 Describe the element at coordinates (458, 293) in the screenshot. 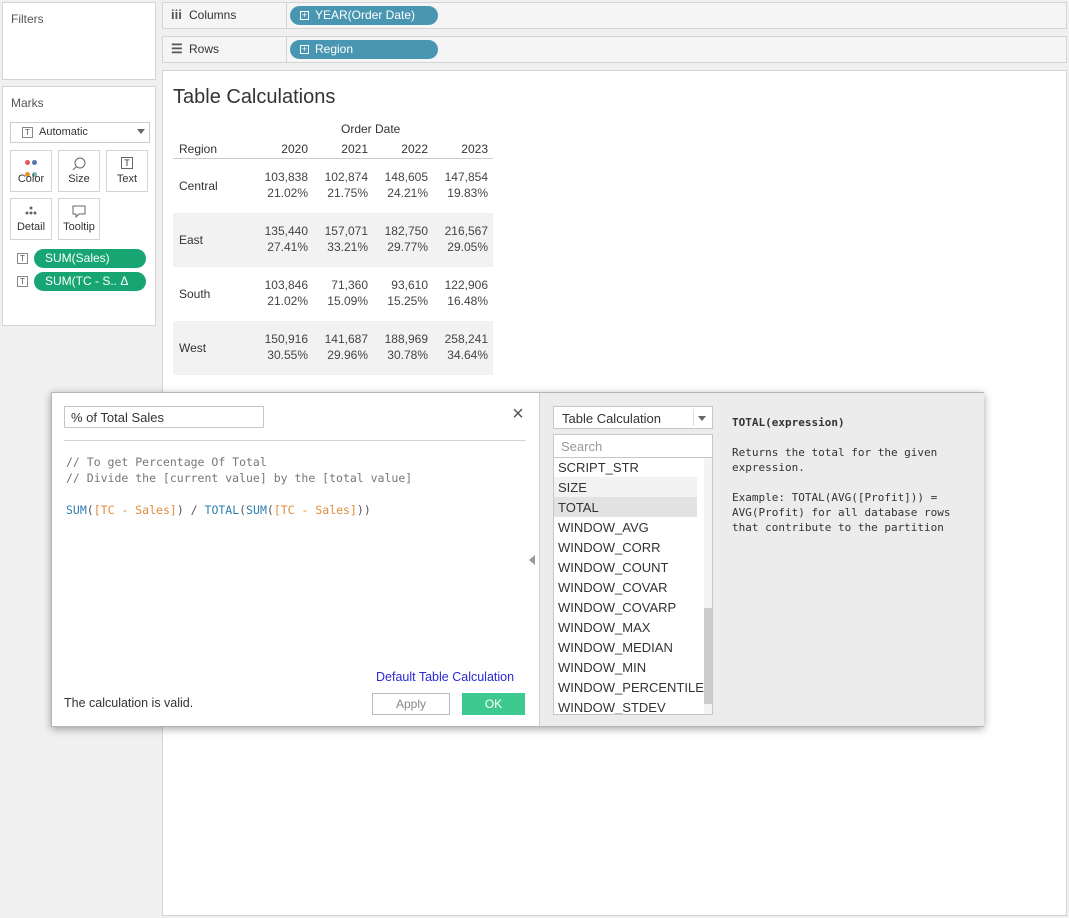

I see `table-cell: 122,906 16.48%` at that location.